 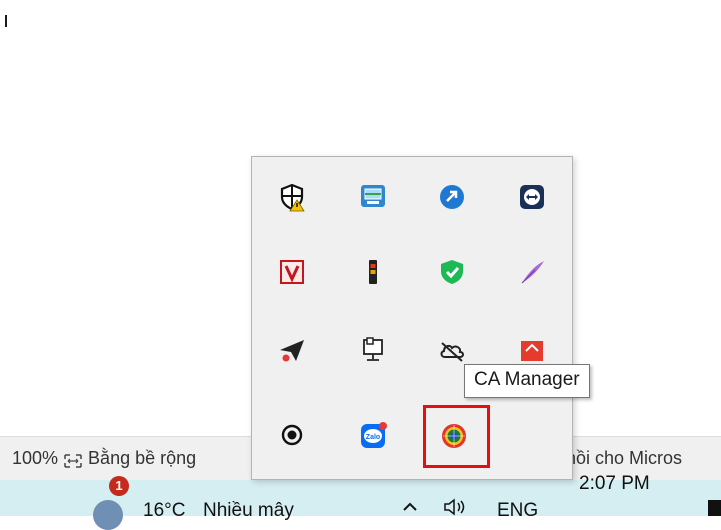 I want to click on chevron-up-icon, so click(x=410, y=507).